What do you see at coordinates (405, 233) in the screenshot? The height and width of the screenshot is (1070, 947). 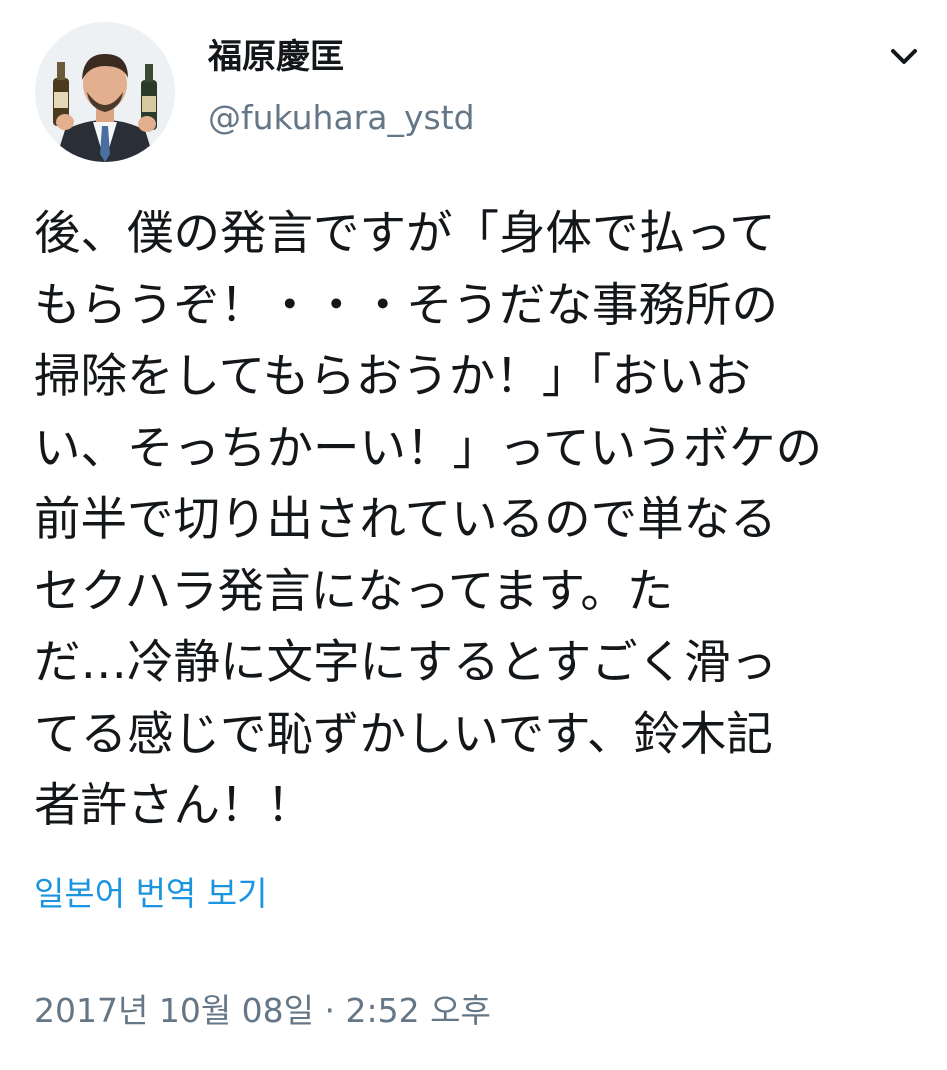 I see `tweet-text-line: 後、僕の発言ですが「身体で払って` at bounding box center [405, 233].